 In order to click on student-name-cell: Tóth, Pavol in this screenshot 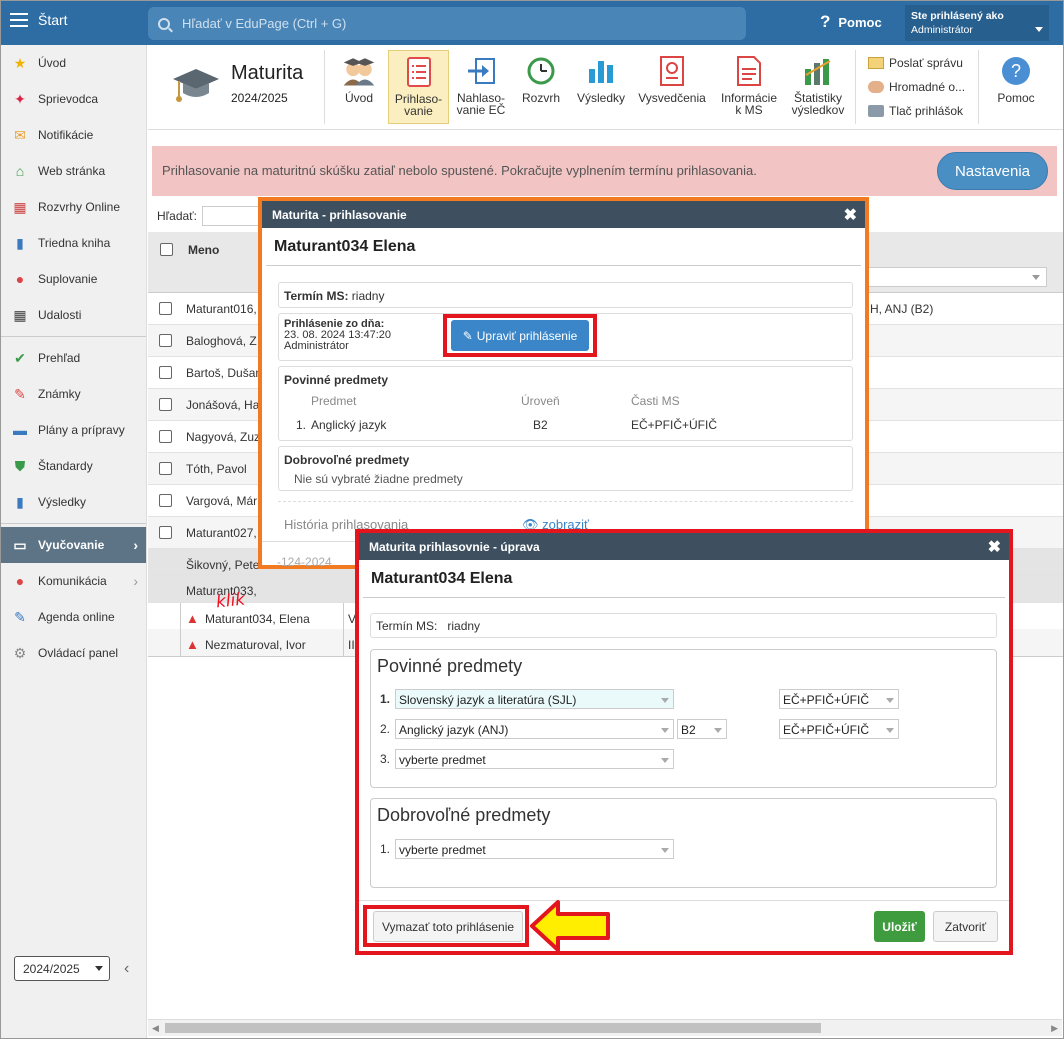, I will do `click(216, 469)`.